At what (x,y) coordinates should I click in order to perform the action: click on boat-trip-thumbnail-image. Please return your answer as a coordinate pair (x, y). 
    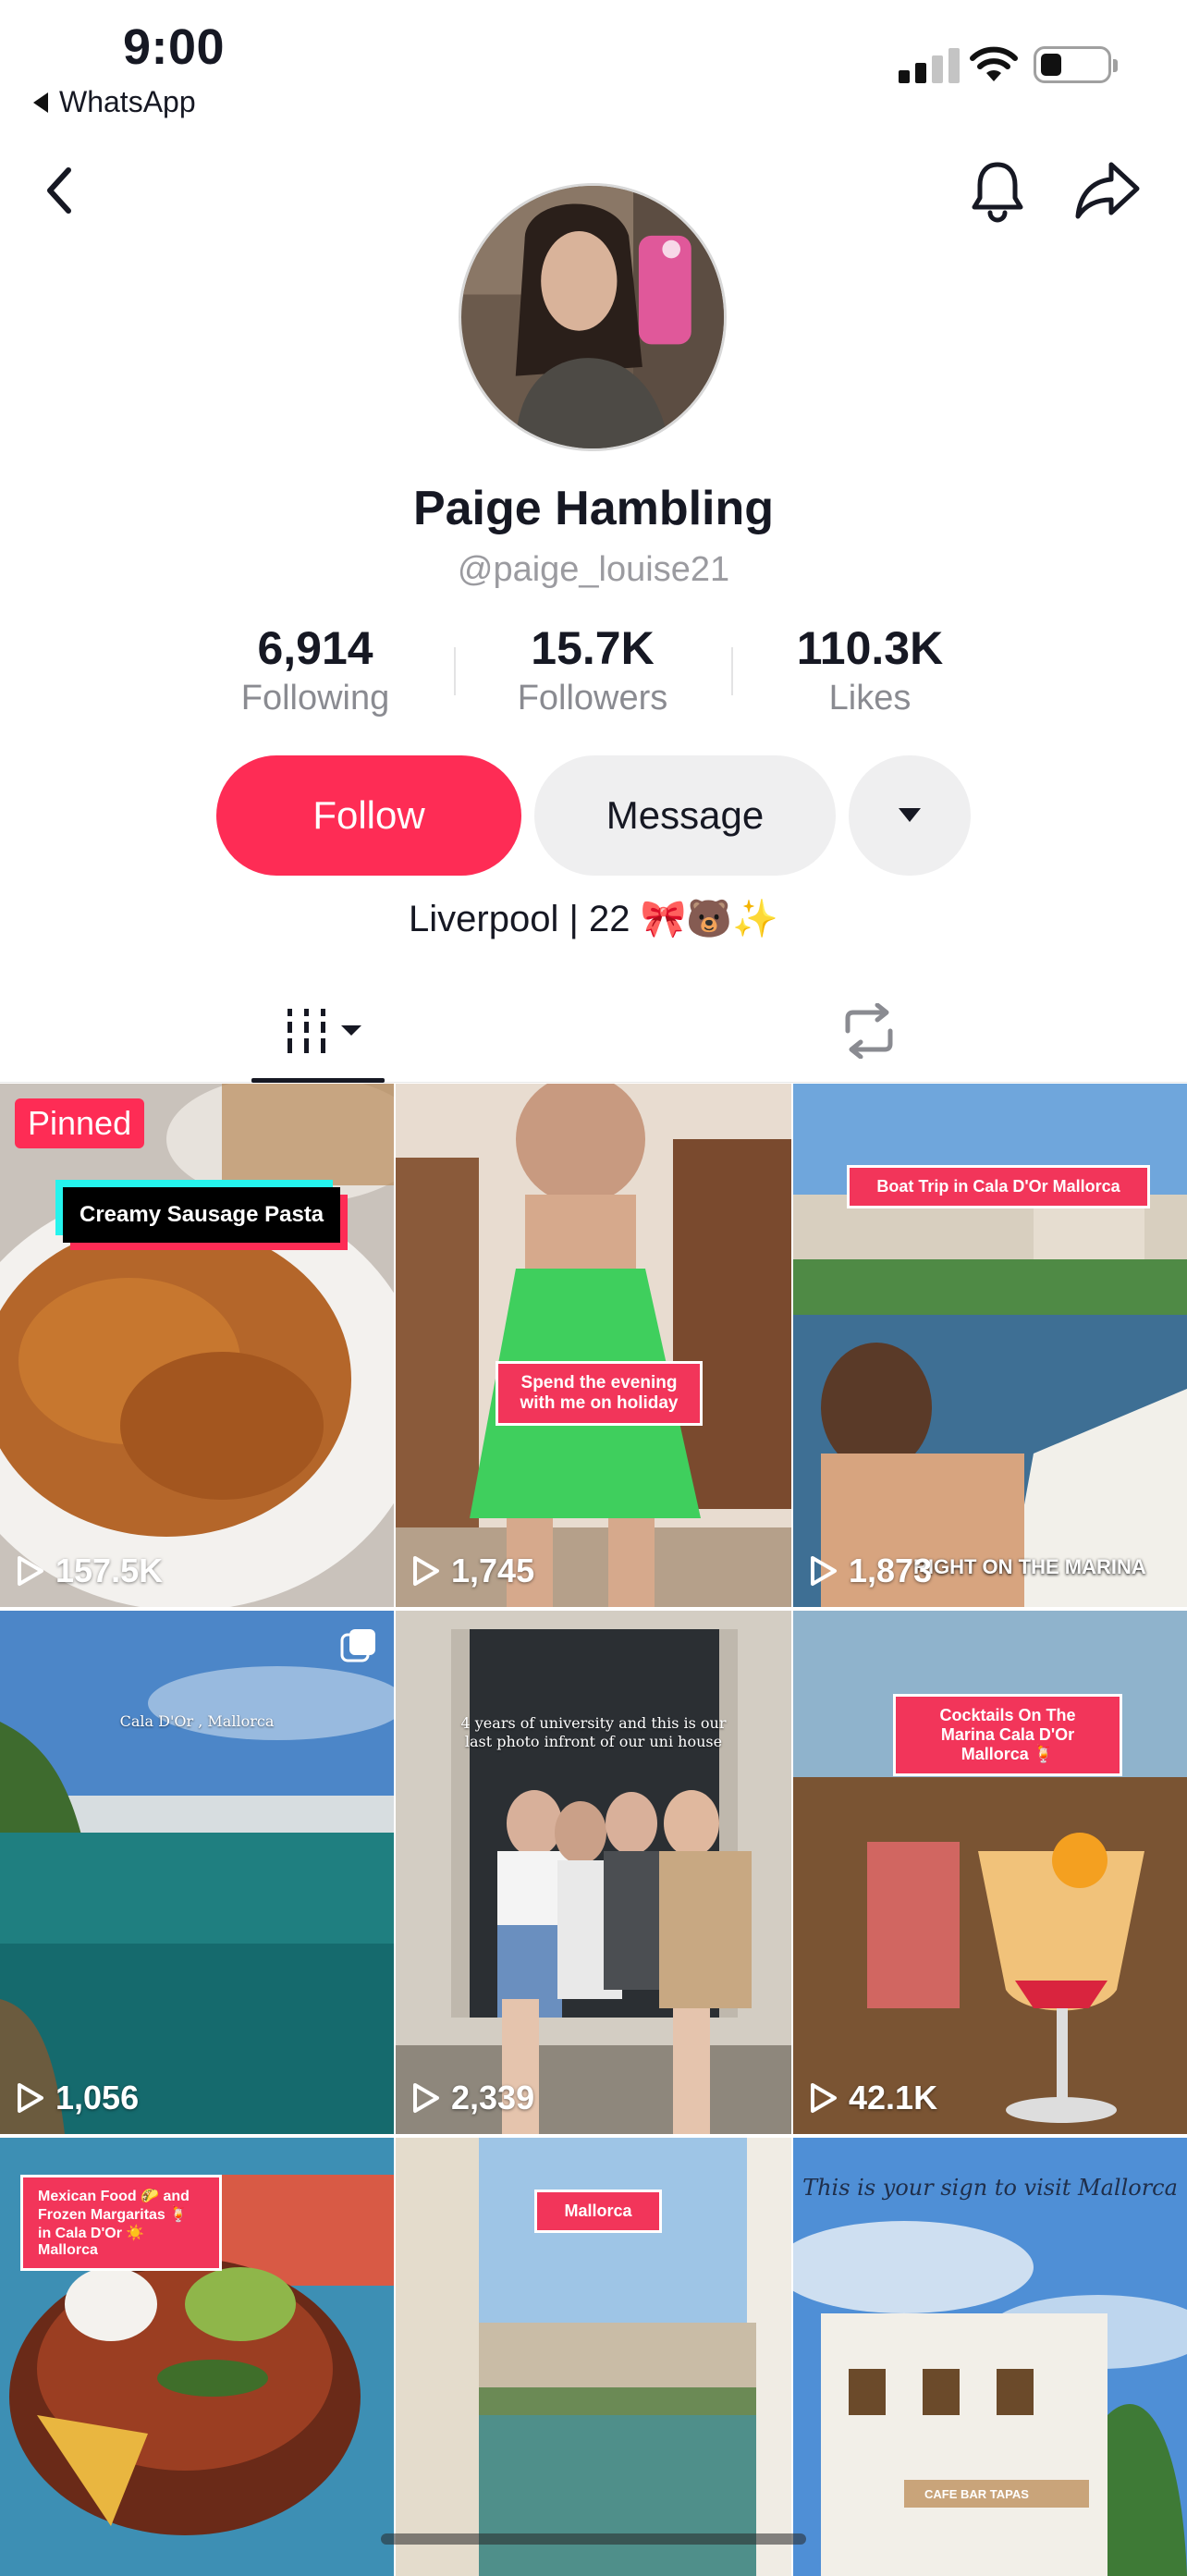
    Looking at the image, I should click on (990, 1345).